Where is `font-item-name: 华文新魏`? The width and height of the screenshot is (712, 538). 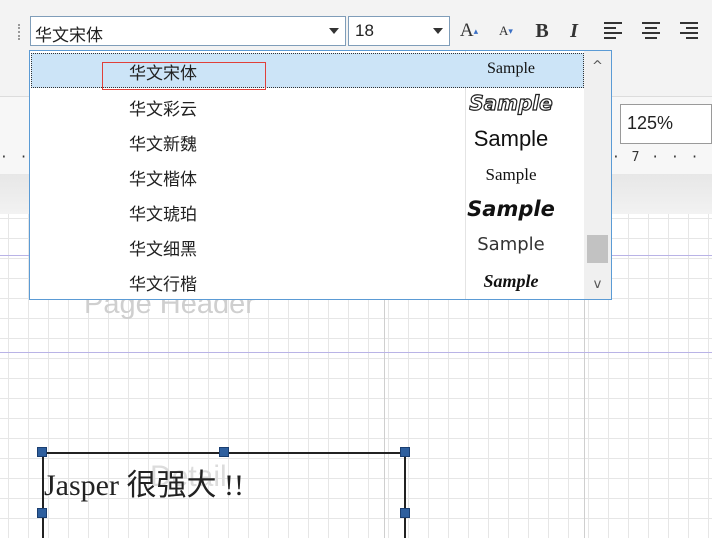 font-item-name: 华文新魏 is located at coordinates (163, 145).